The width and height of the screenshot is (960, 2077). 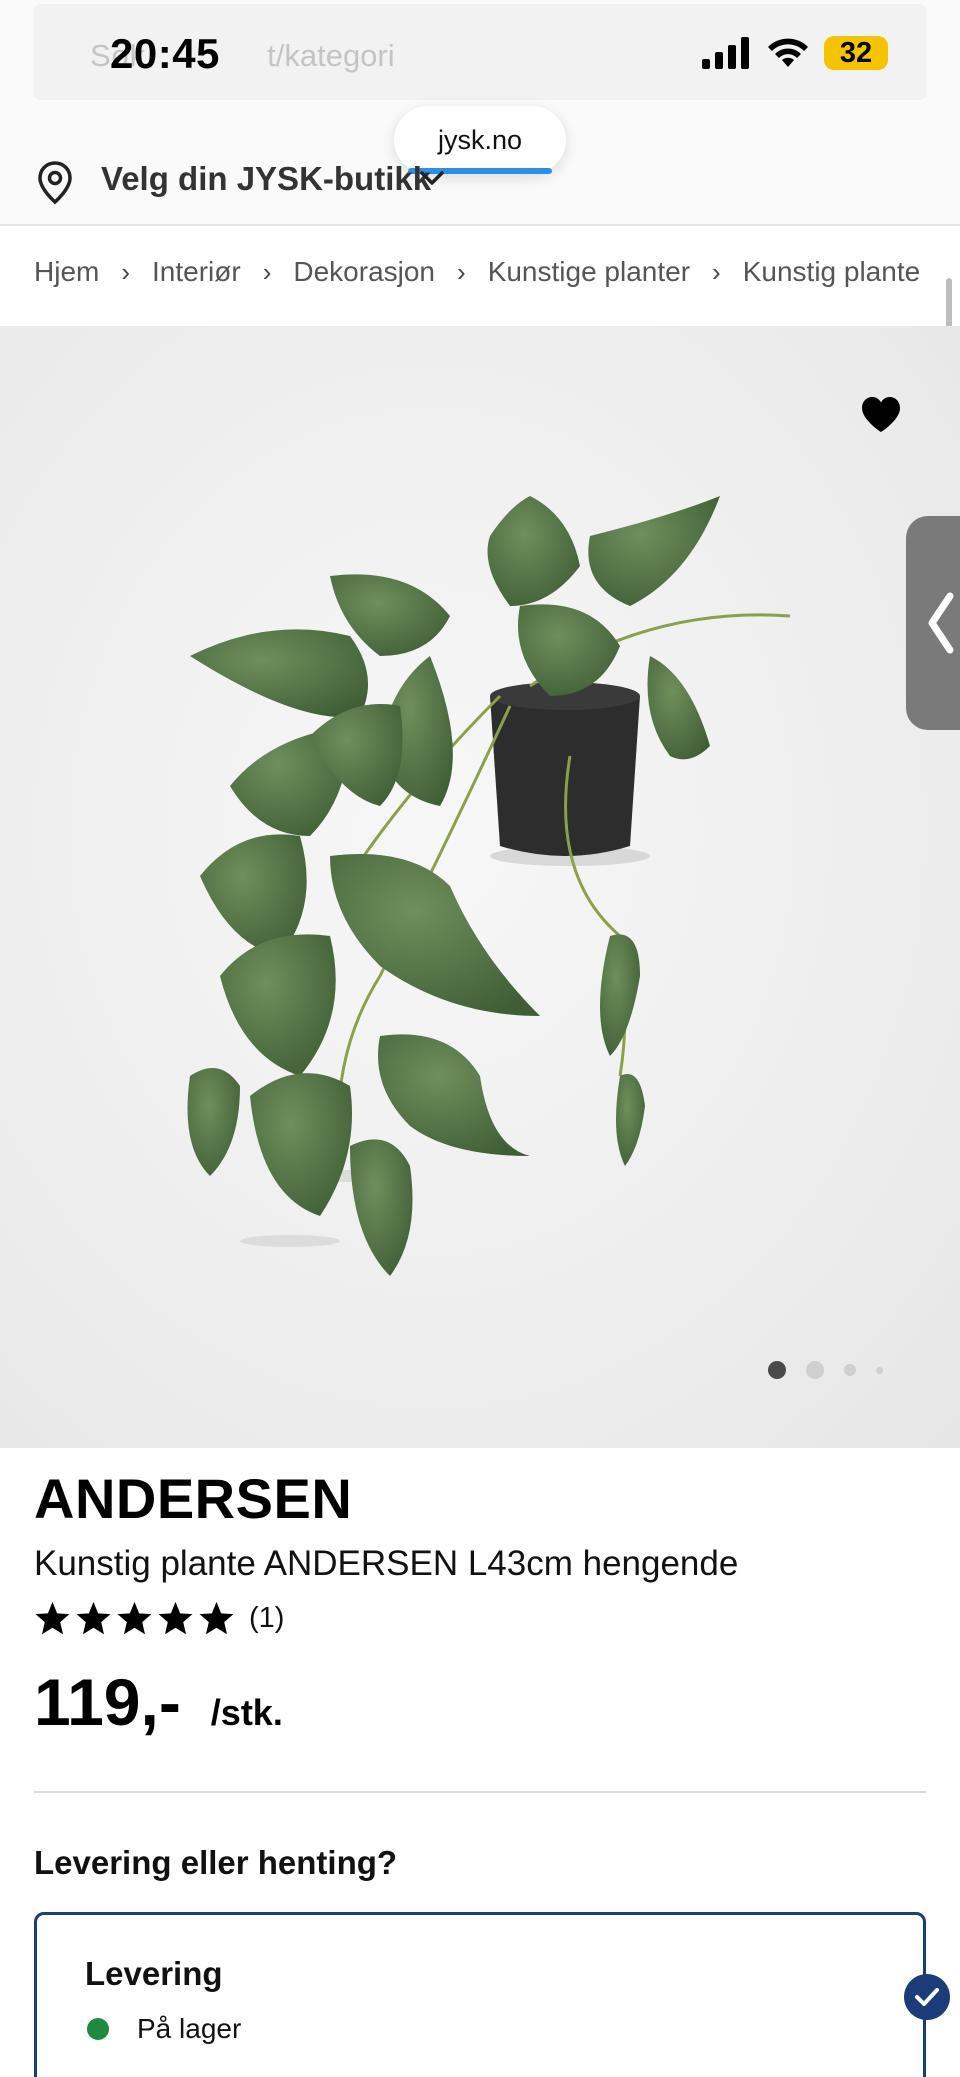 I want to click on breadcrumb-item-home: Hjem, so click(x=66, y=272).